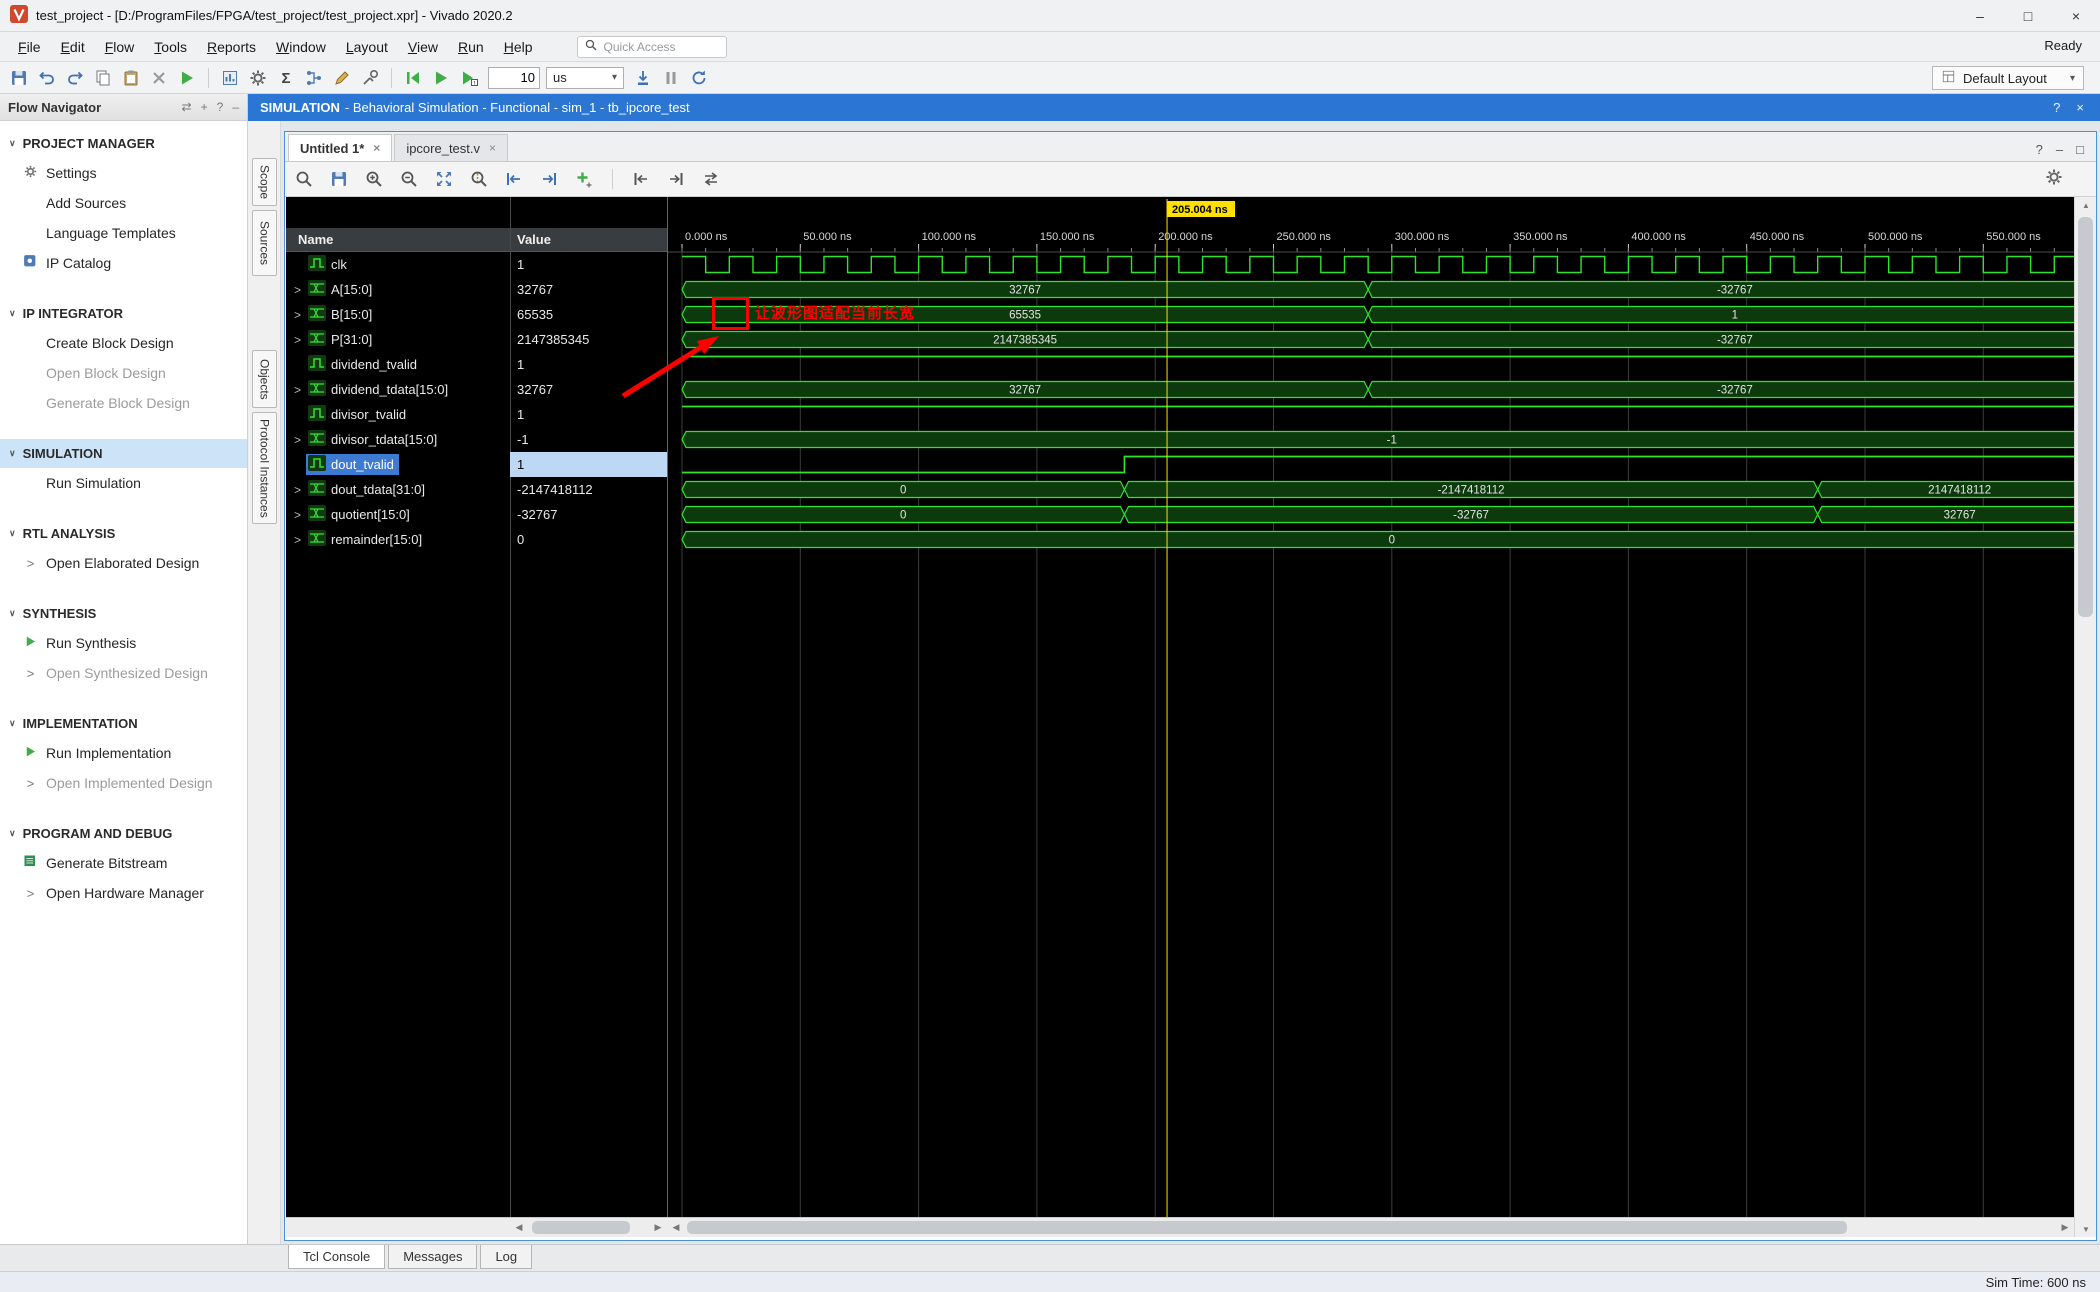 This screenshot has width=2100, height=1292. I want to click on fn-item-open-synthesized-design: > Open Synthesized Design, so click(123, 673).